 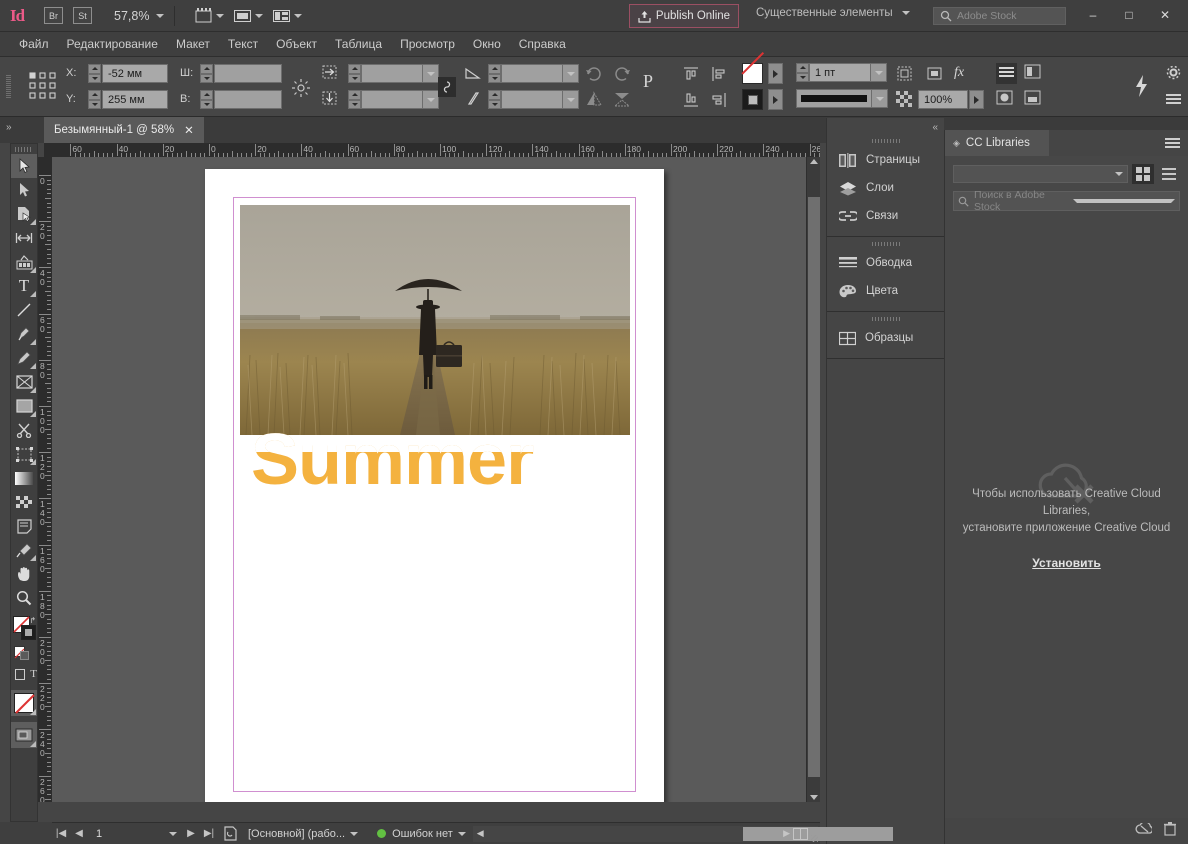 What do you see at coordinates (301, 90) in the screenshot?
I see `constrain-proportions-icon` at bounding box center [301, 90].